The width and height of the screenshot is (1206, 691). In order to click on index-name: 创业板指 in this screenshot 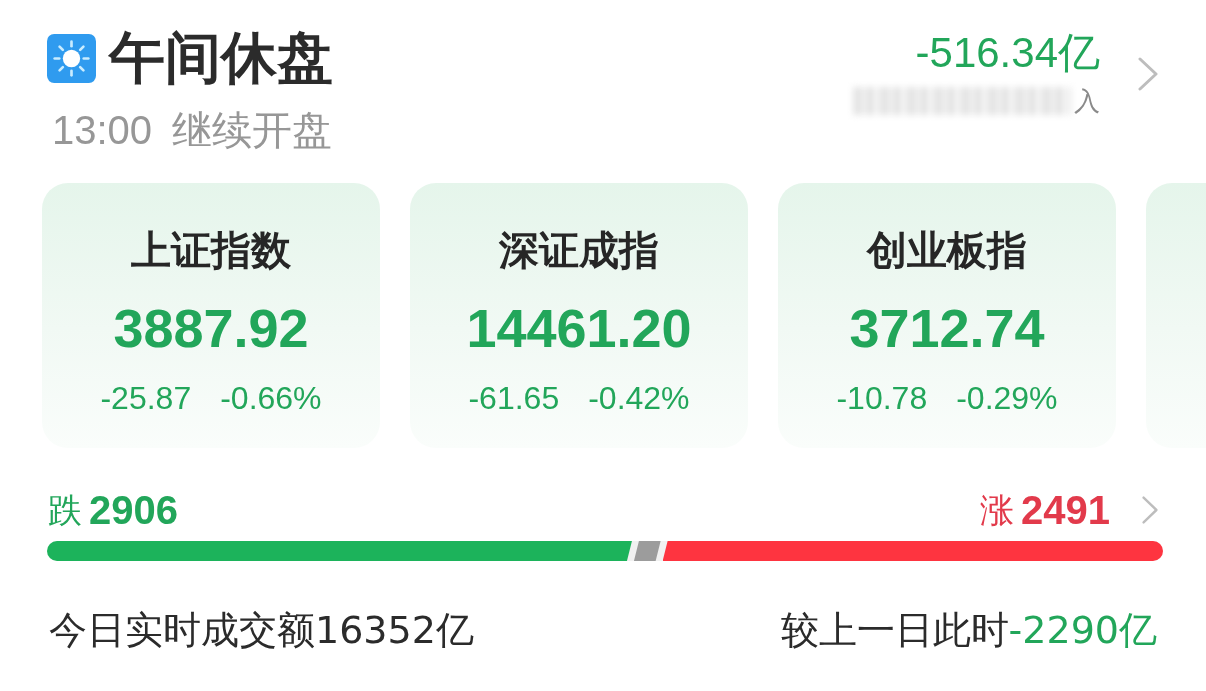, I will do `click(947, 250)`.